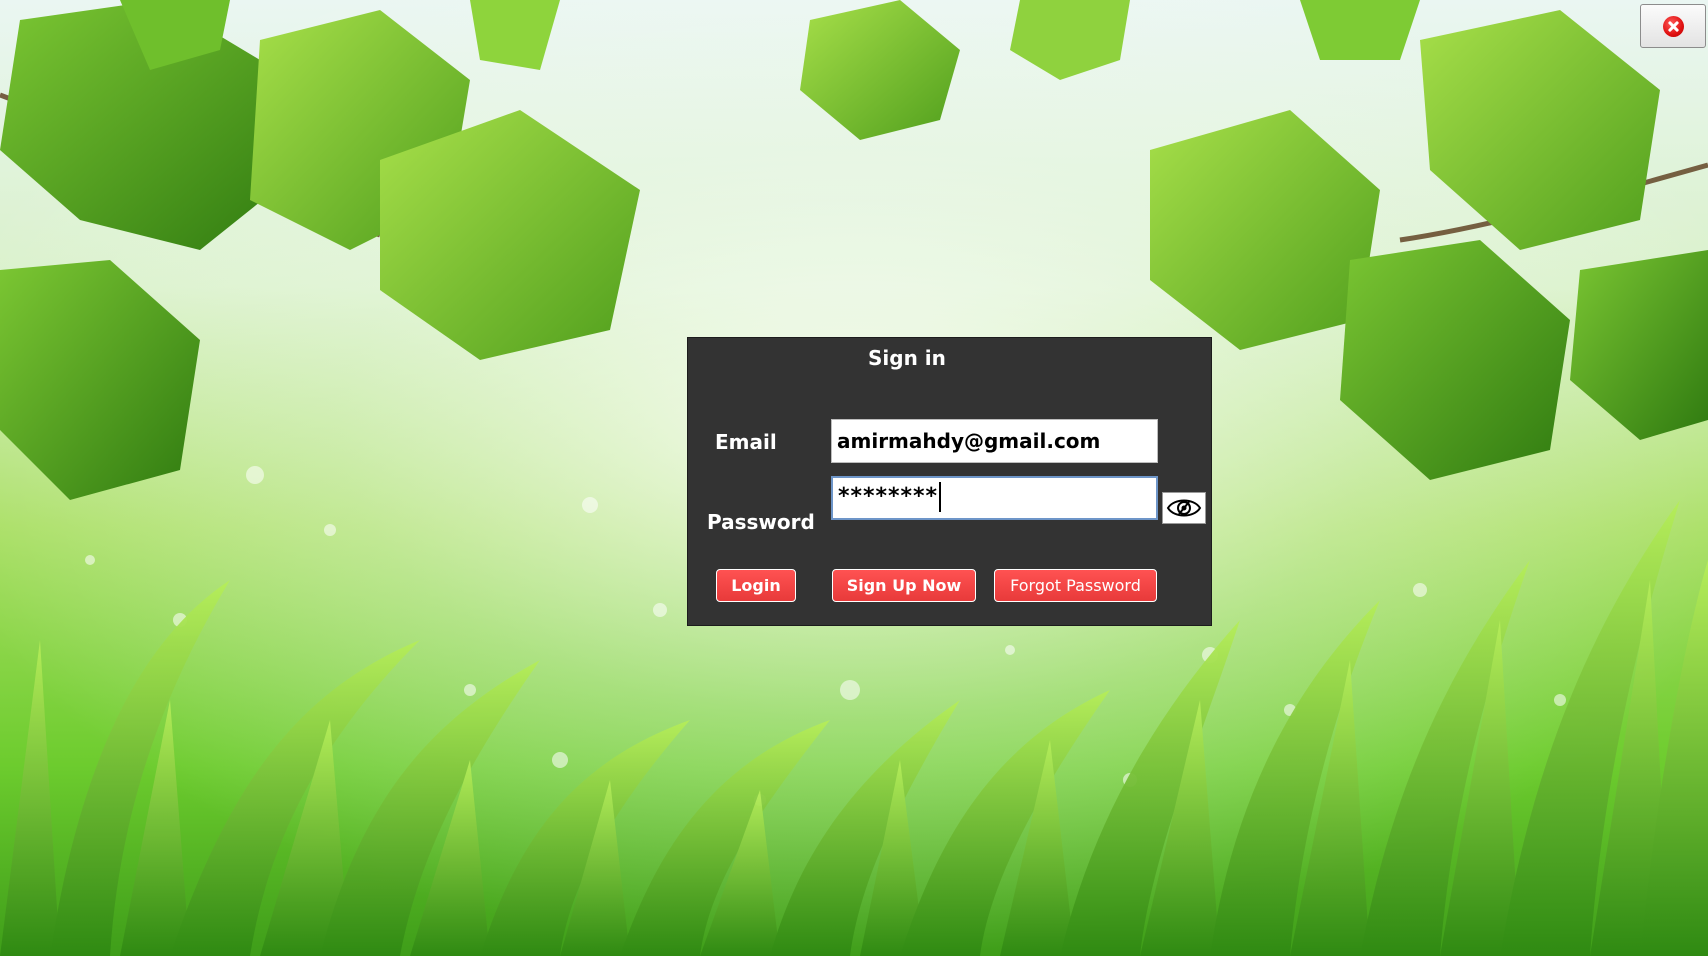  What do you see at coordinates (1075, 585) in the screenshot?
I see `forgot-password-button: Forgot Password` at bounding box center [1075, 585].